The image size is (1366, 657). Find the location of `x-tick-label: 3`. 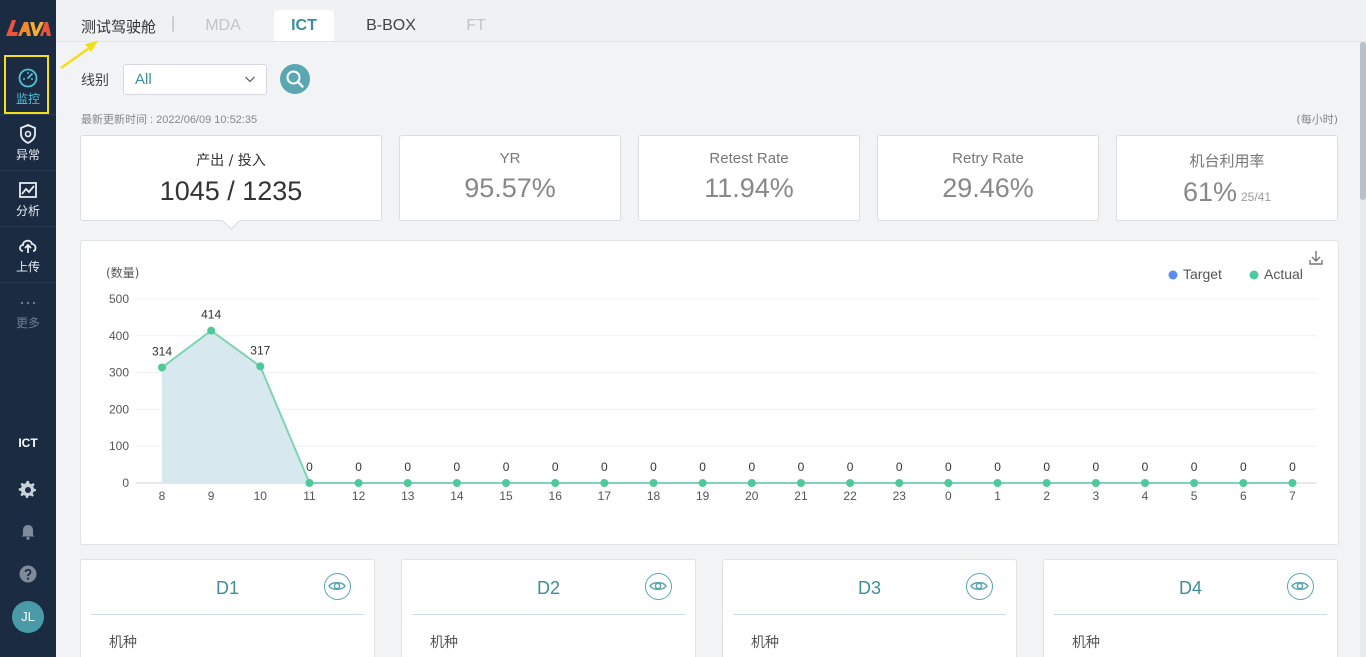

x-tick-label: 3 is located at coordinates (1096, 496).